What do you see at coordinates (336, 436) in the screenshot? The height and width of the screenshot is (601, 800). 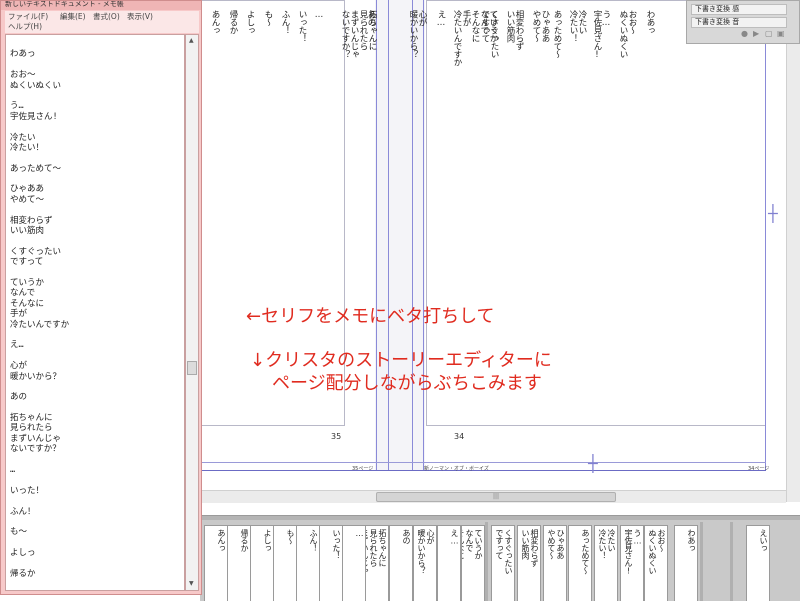 I see `page-number: 35` at bounding box center [336, 436].